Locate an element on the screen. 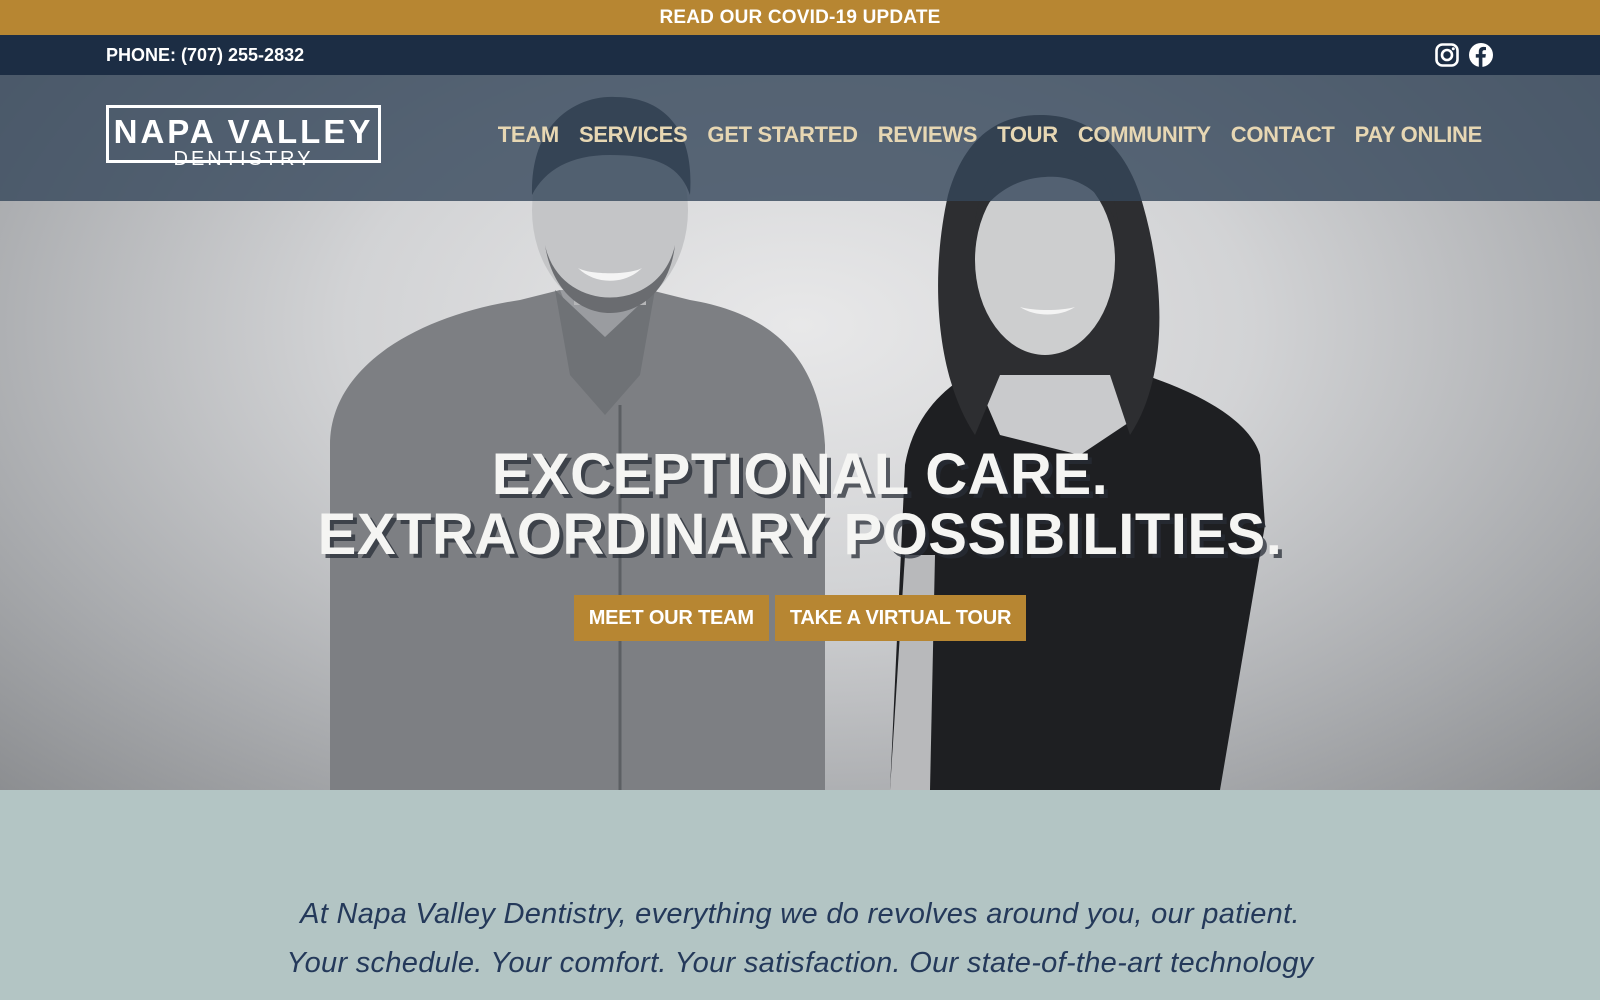  nav-item-community: COMMUNITY is located at coordinates (1144, 135).